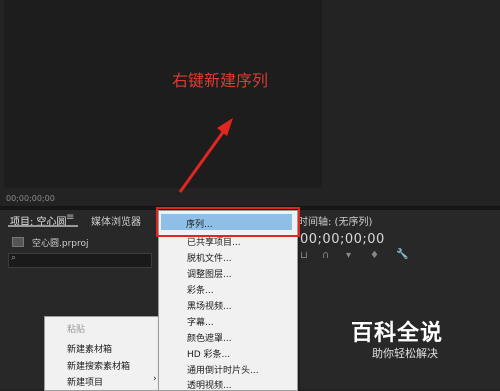 The height and width of the screenshot is (391, 500). What do you see at coordinates (220, 80) in the screenshot?
I see `annotation-callout: 右键新建序列` at bounding box center [220, 80].